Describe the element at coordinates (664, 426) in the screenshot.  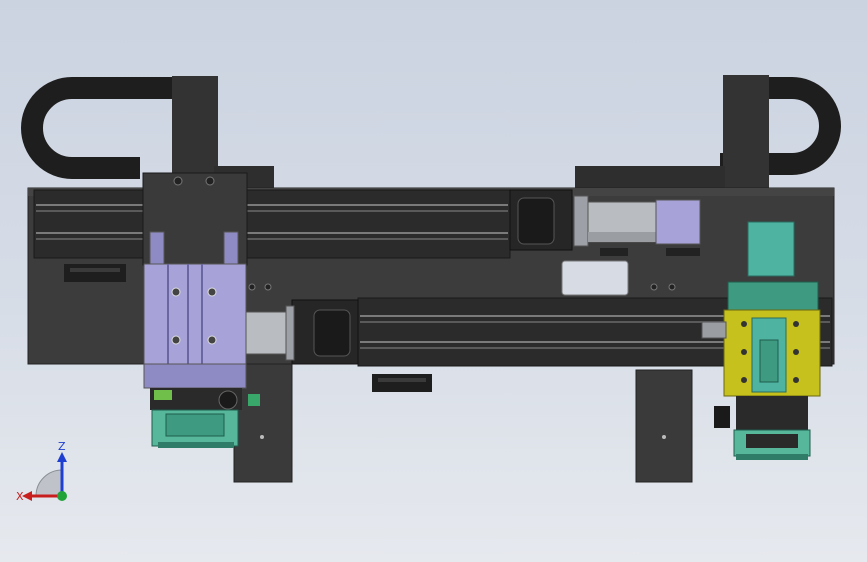
I see `right-support-leg` at that location.